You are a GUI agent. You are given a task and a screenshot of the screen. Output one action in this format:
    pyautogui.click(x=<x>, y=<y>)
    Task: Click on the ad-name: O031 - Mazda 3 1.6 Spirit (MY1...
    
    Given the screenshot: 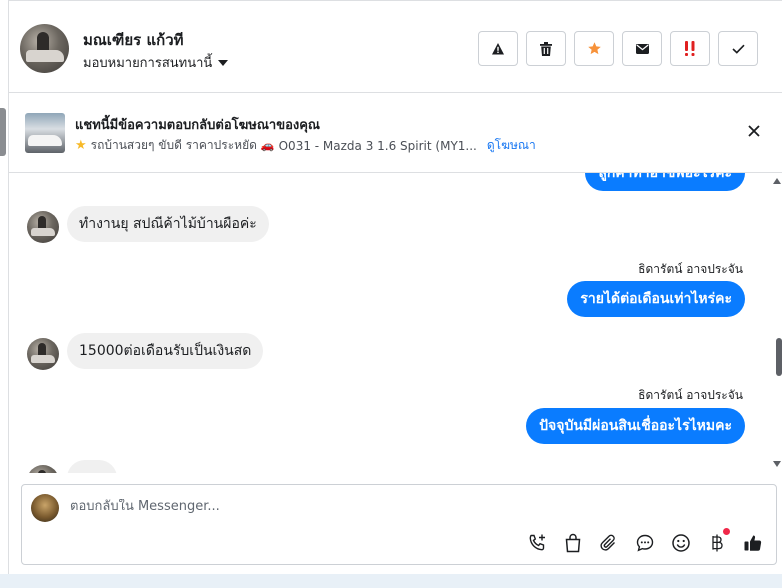 What is the action you would take?
    pyautogui.click(x=377, y=145)
    